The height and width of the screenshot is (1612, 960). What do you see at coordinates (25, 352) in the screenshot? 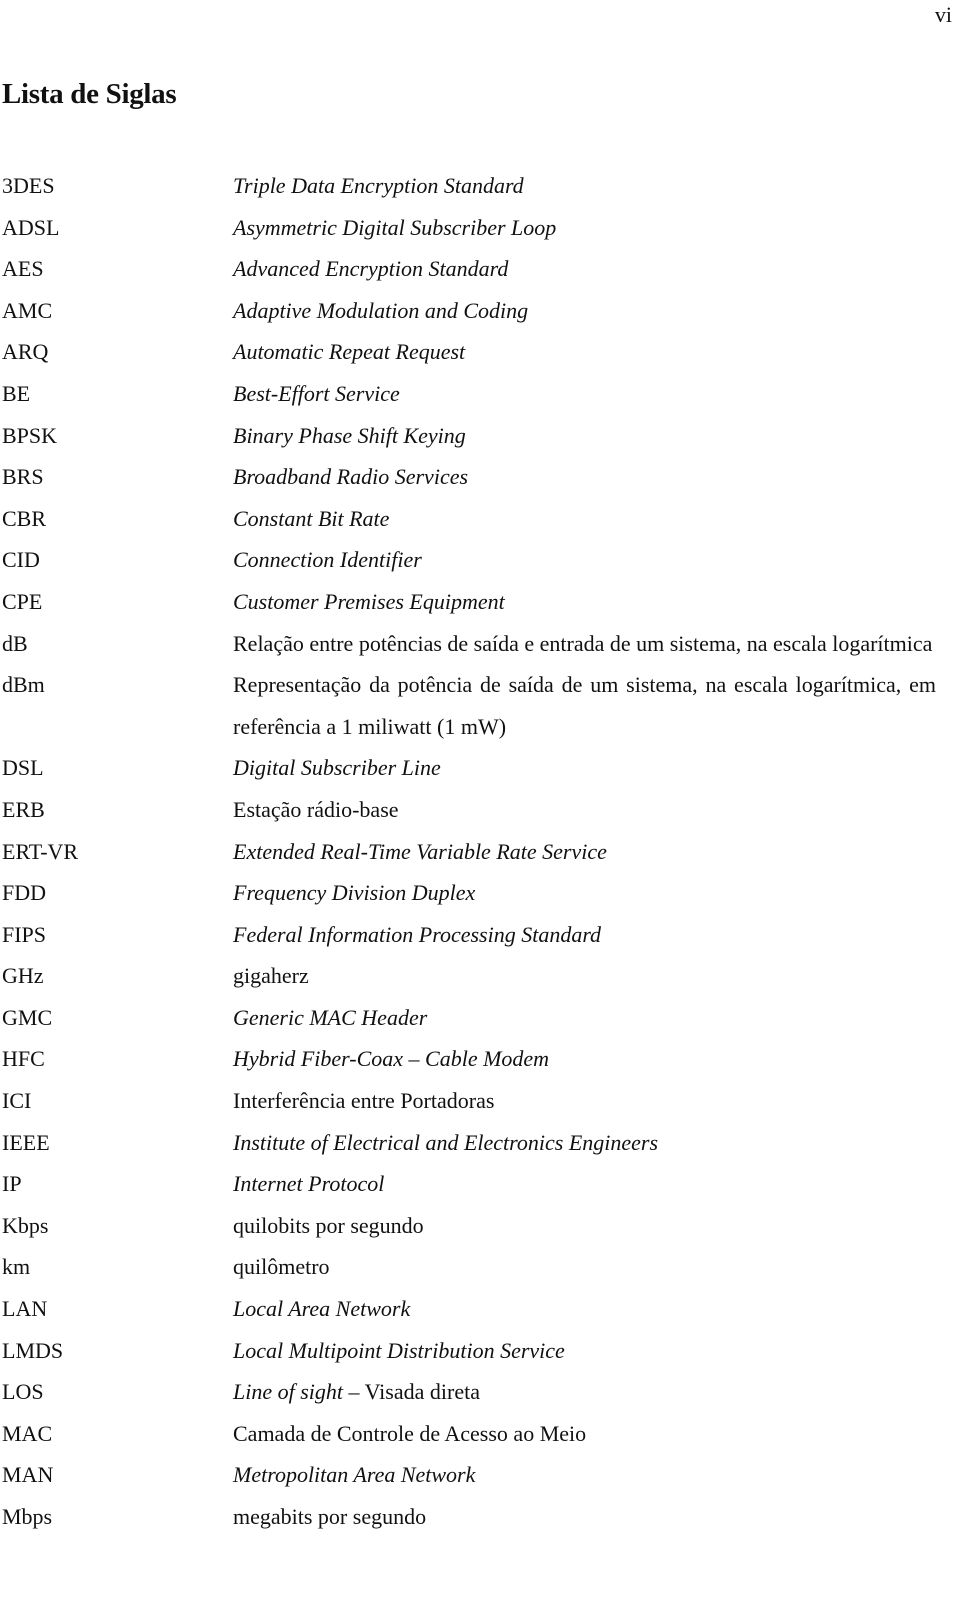
I see `sigla-abbreviation: ARQ` at bounding box center [25, 352].